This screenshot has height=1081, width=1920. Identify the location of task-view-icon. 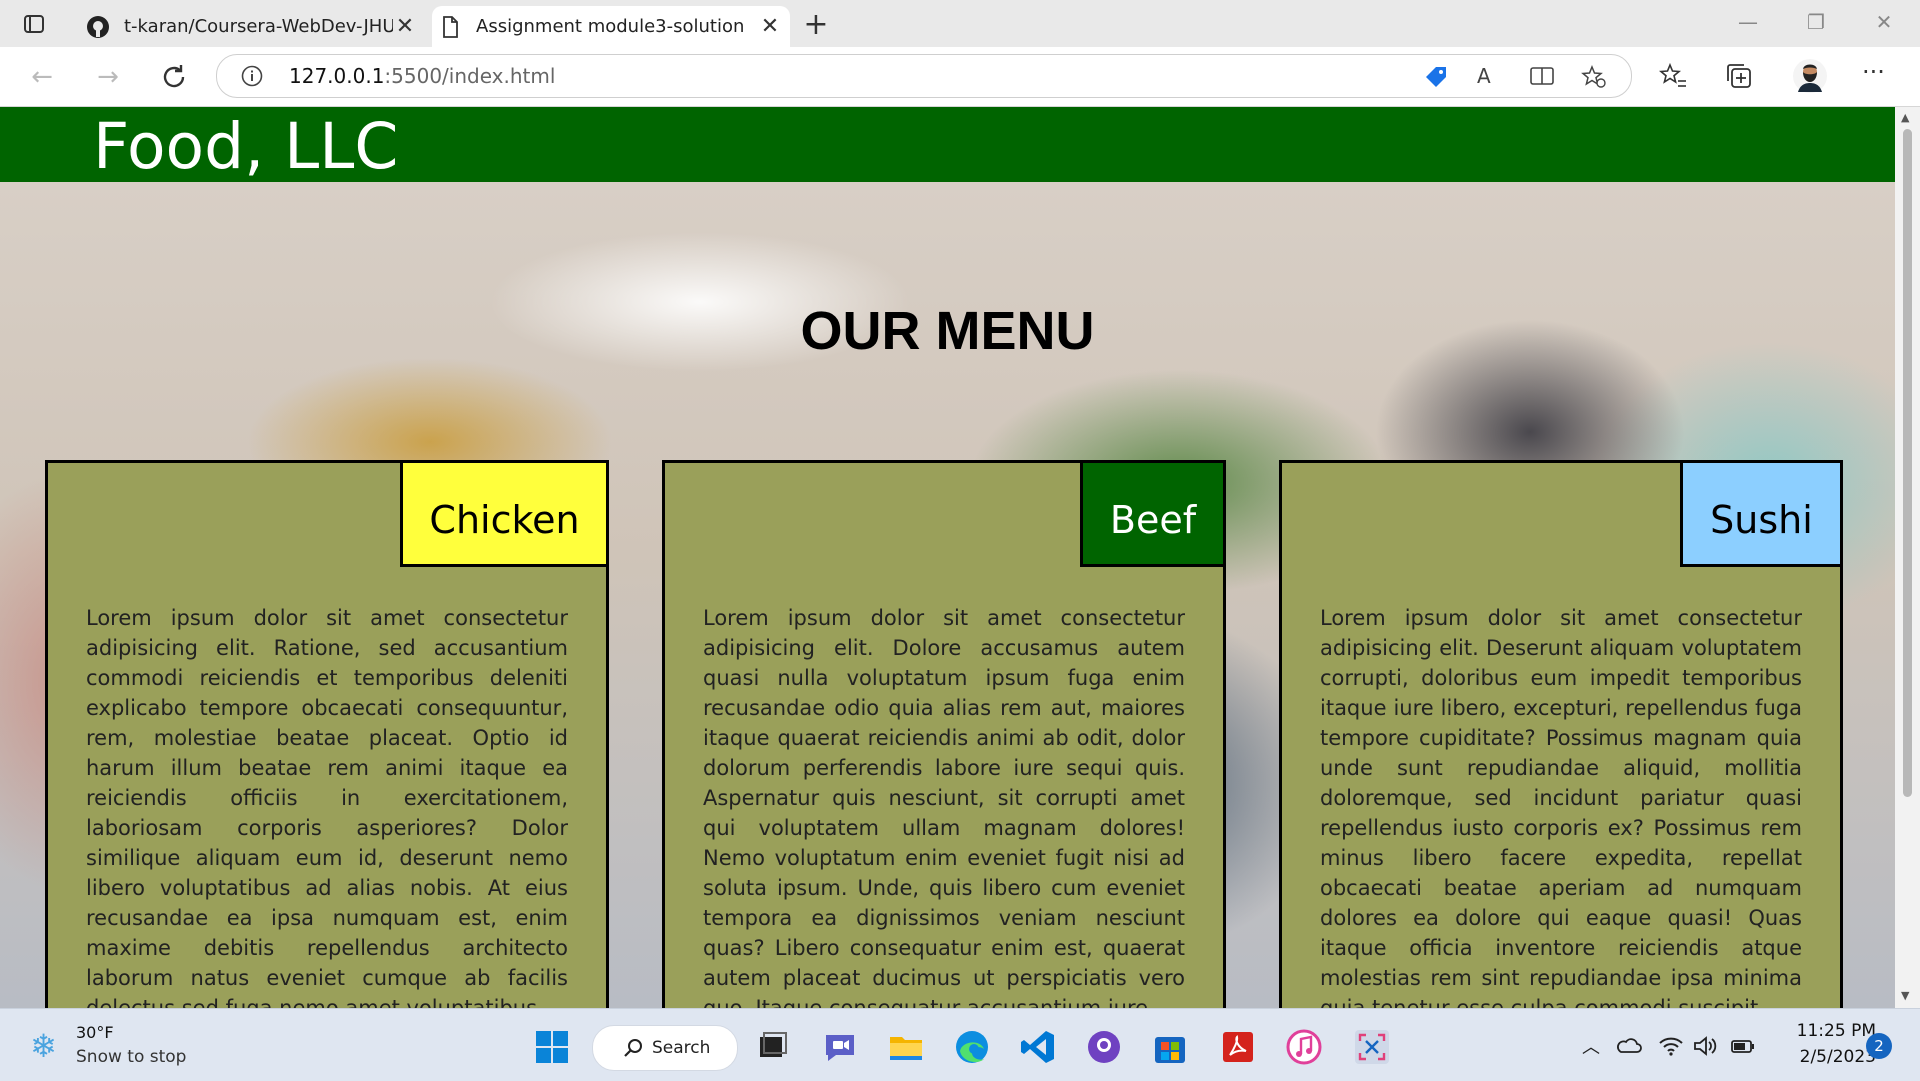
(772, 1047).